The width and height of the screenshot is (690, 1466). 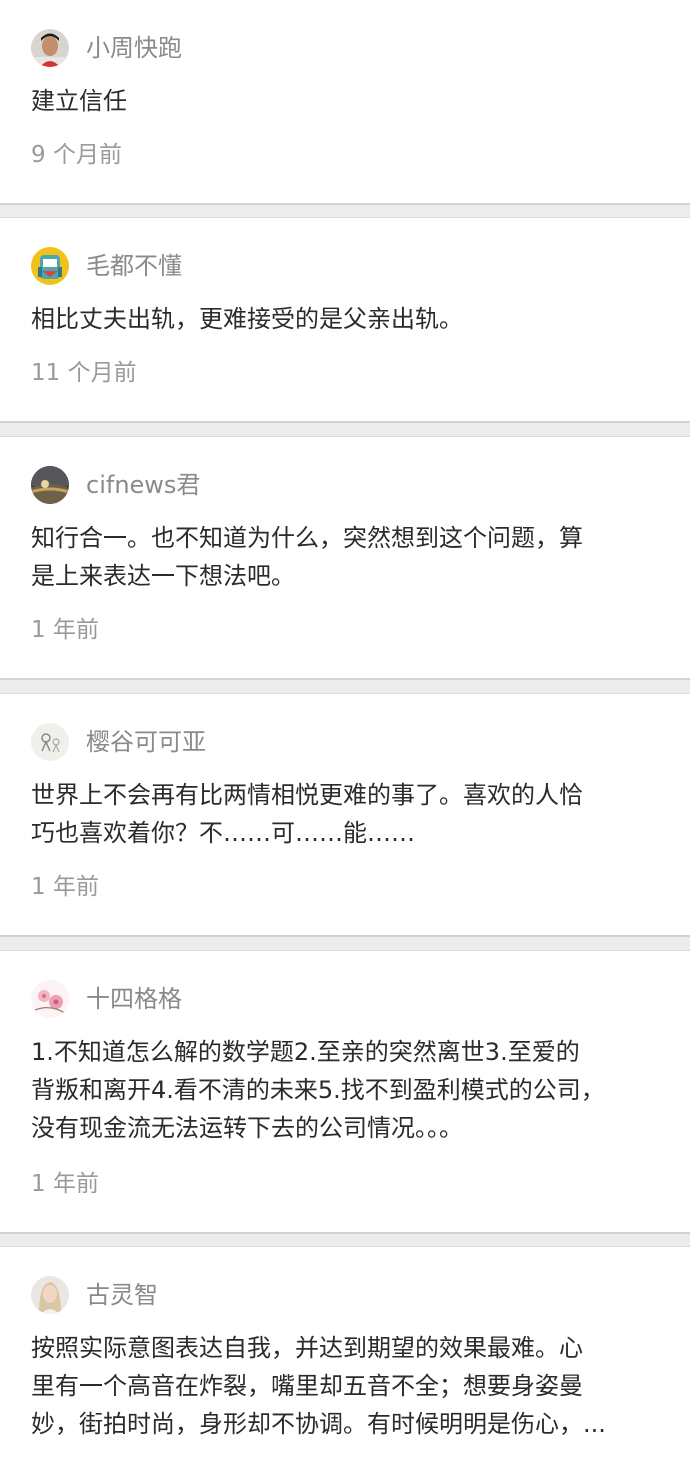 I want to click on comment-header: 古灵智, so click(x=94, y=1295).